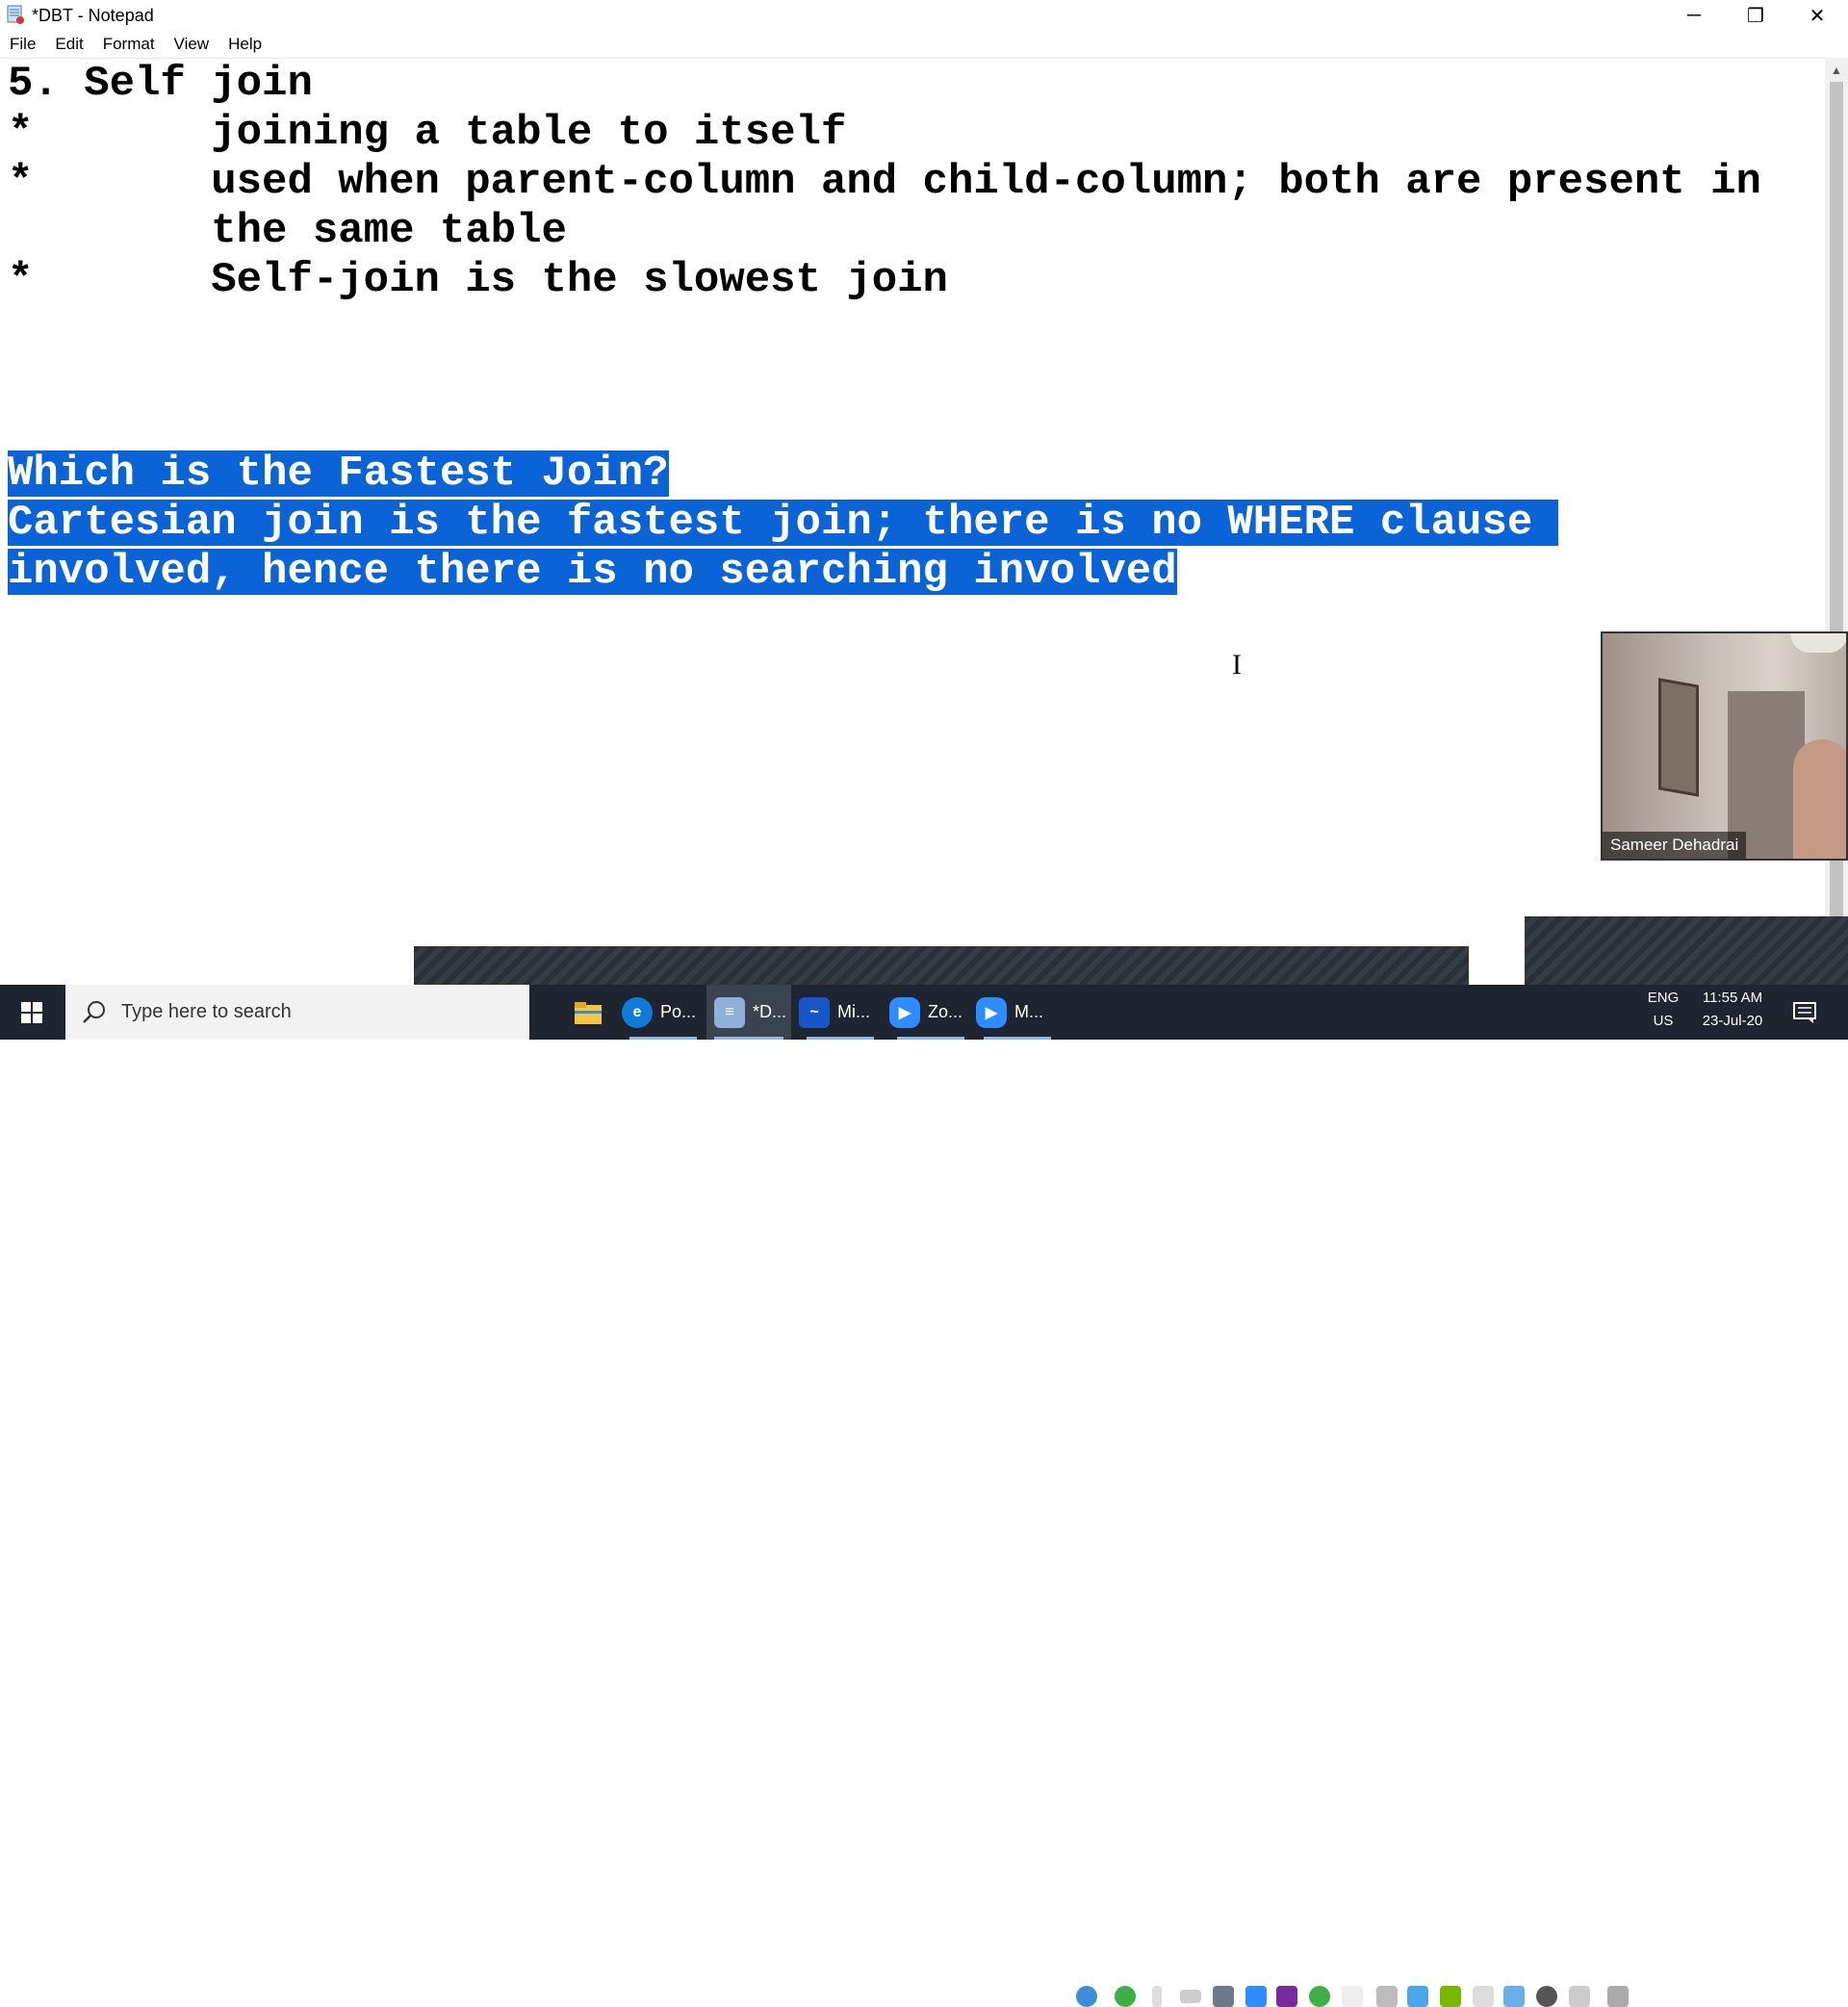 This screenshot has width=1848, height=2007. What do you see at coordinates (1819, 799) in the screenshot?
I see `participant-figure` at bounding box center [1819, 799].